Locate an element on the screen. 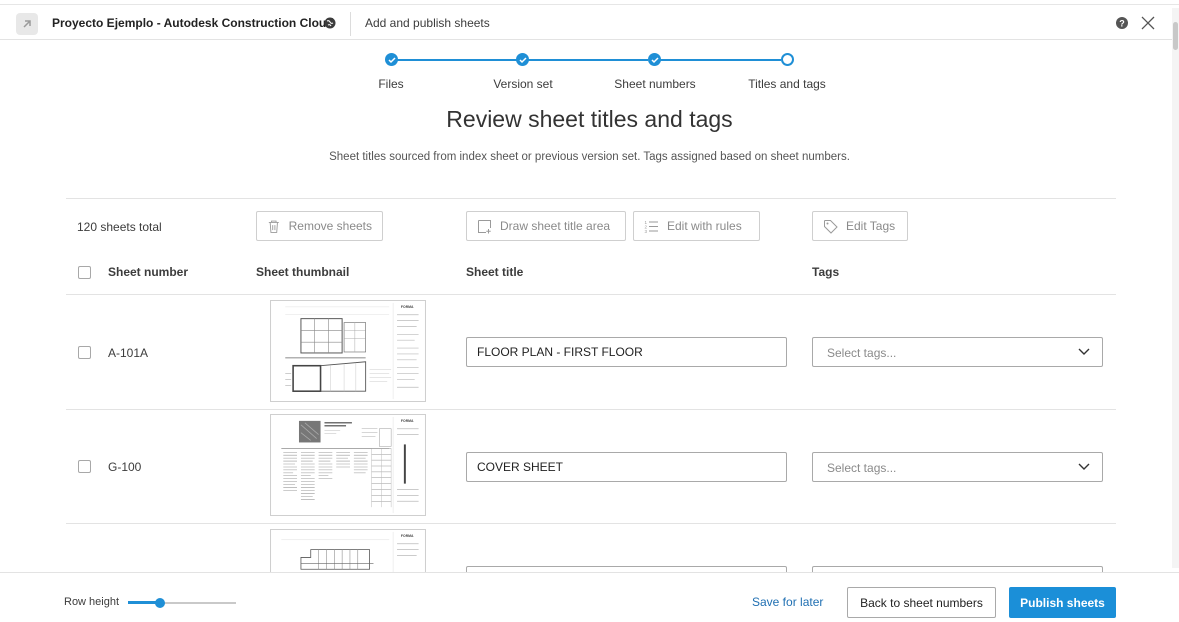 The width and height of the screenshot is (1179, 622). floor-plan-thumbnail-image: FORMA is located at coordinates (348, 351).